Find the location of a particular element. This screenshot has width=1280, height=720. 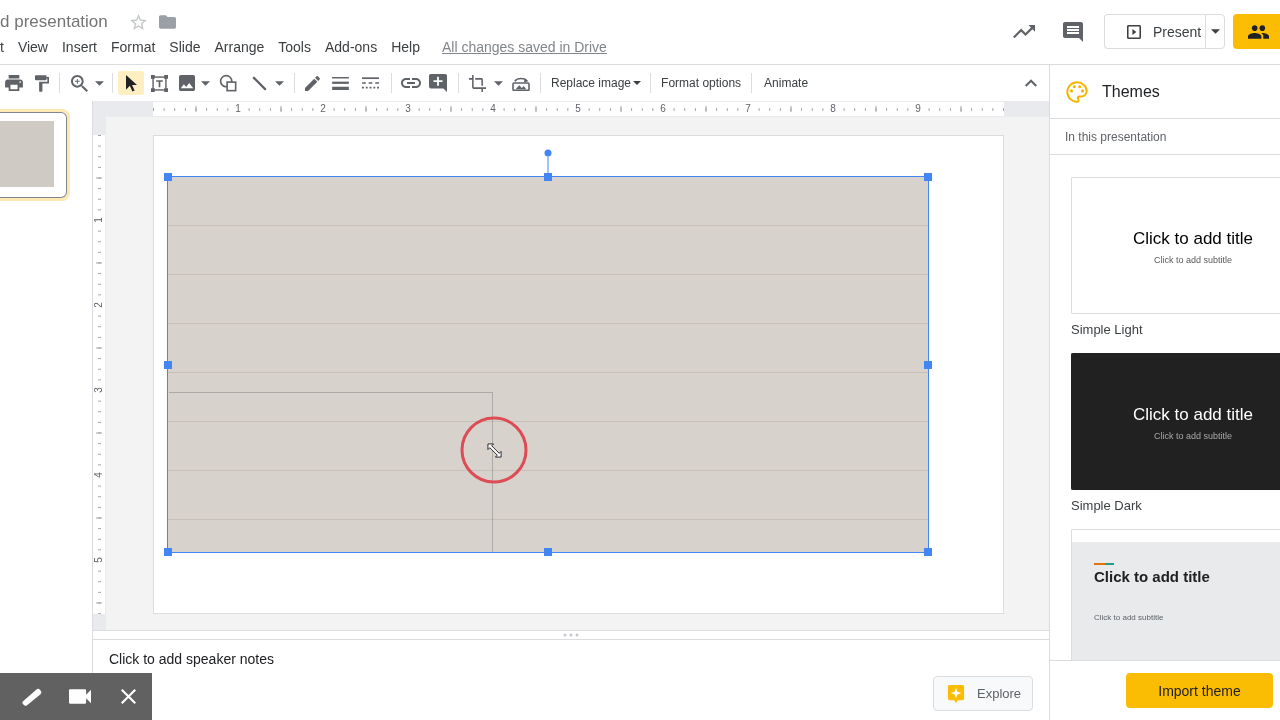

trending-up-icon is located at coordinates (1024, 31).